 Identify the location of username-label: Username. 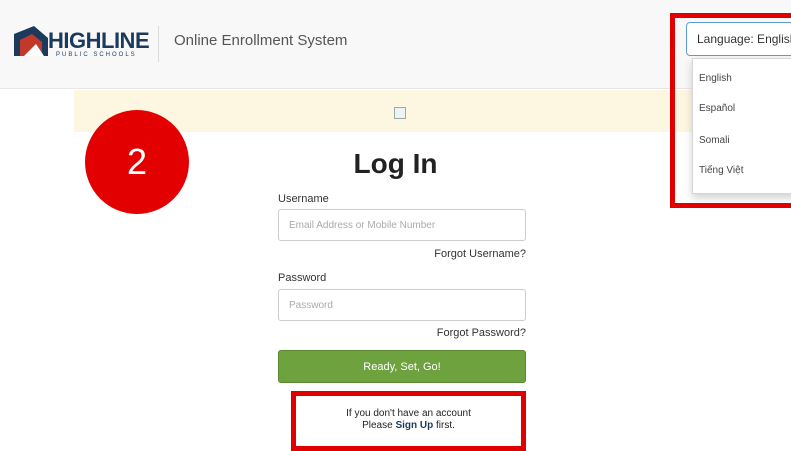
(303, 199).